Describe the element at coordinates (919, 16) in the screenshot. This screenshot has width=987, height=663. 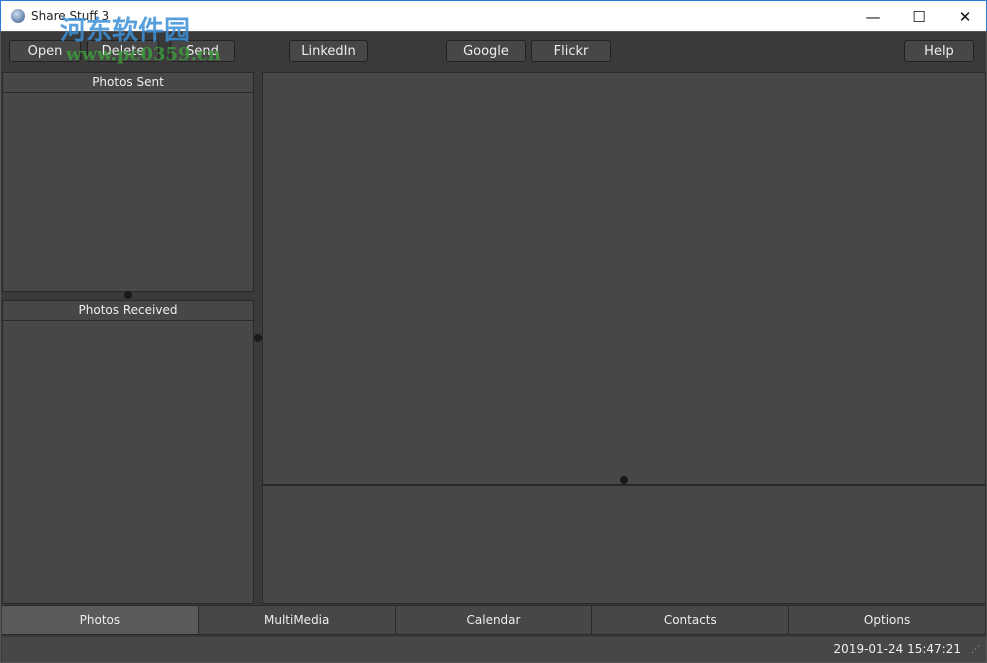
I see `maximize-button: ☐` at that location.